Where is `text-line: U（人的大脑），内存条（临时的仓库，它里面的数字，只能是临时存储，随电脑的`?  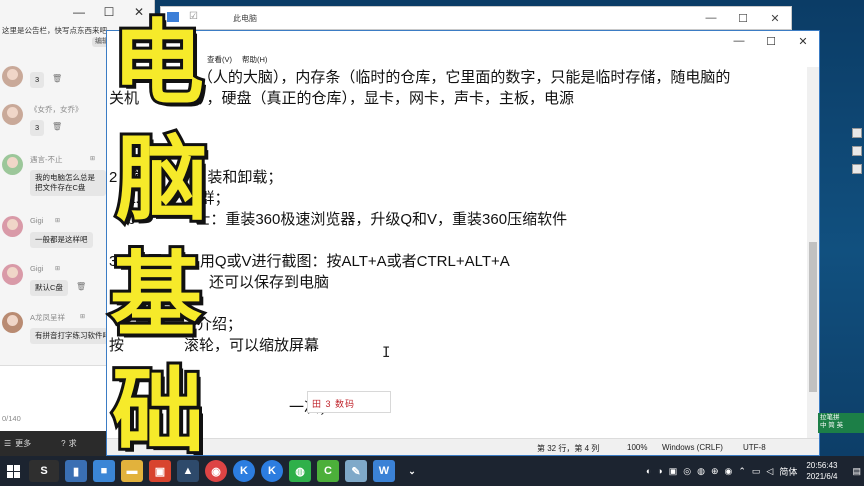
text-line: U（人的大脑），内存条（临时的仓库，它里面的数字，只能是临时存储，随电脑的 is located at coordinates (459, 77).